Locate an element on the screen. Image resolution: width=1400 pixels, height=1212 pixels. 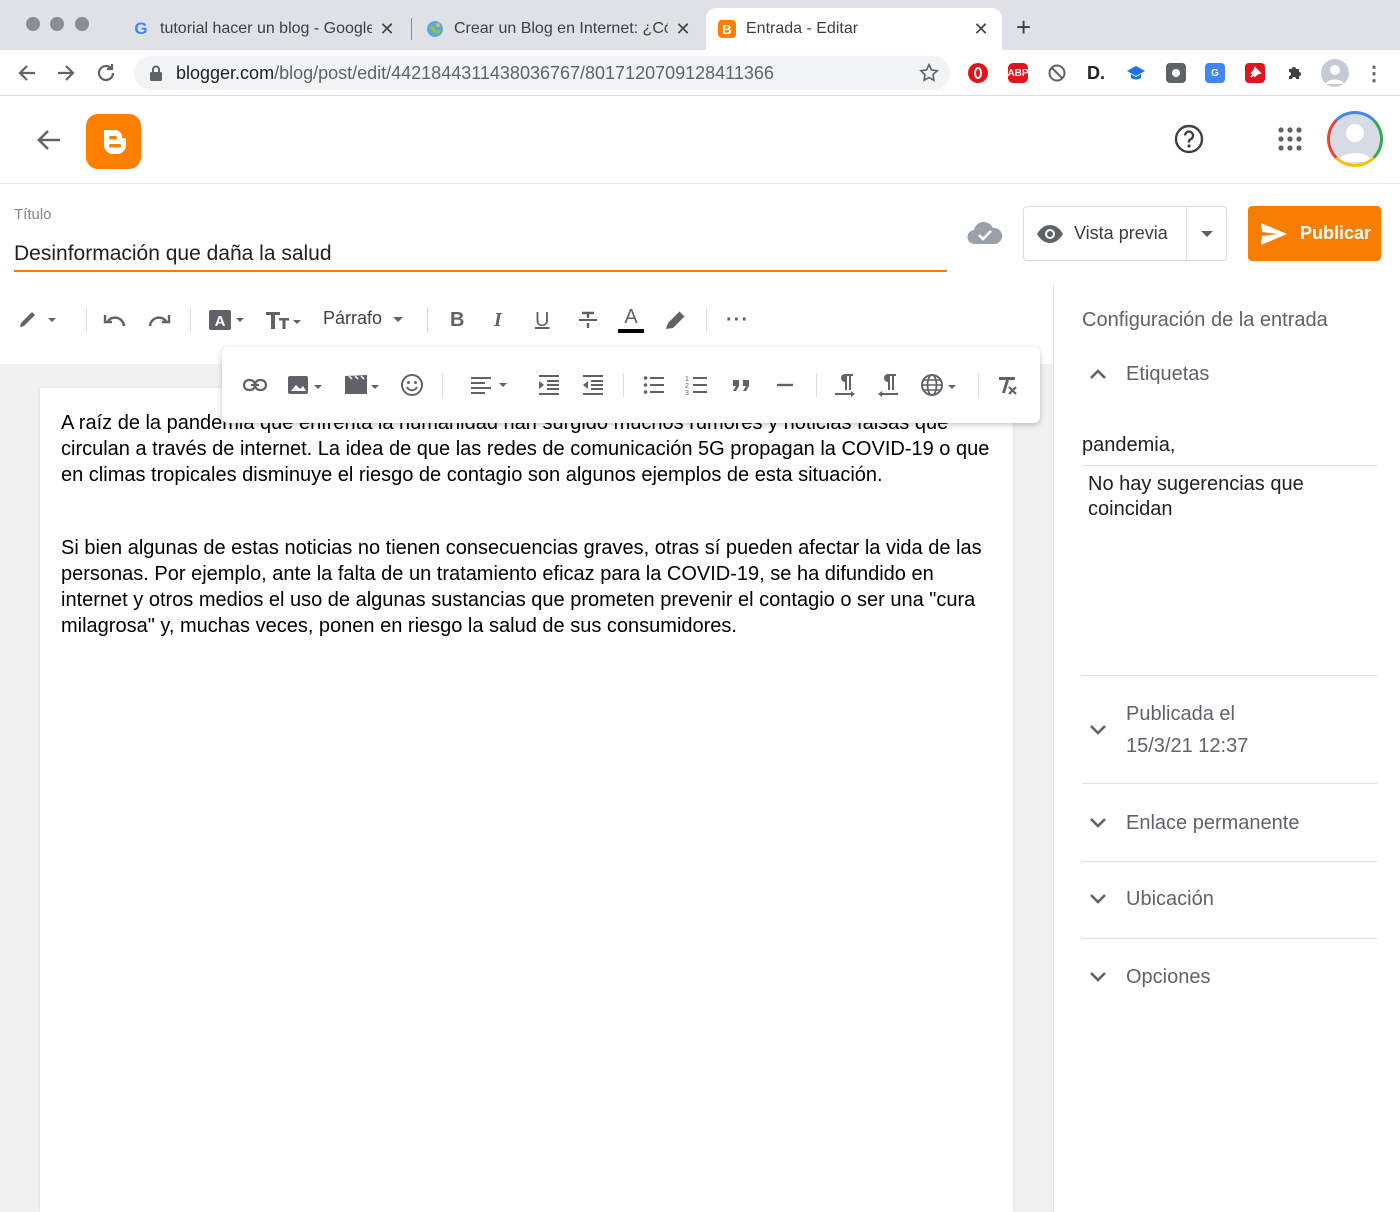
title-label: Título is located at coordinates (33, 214).